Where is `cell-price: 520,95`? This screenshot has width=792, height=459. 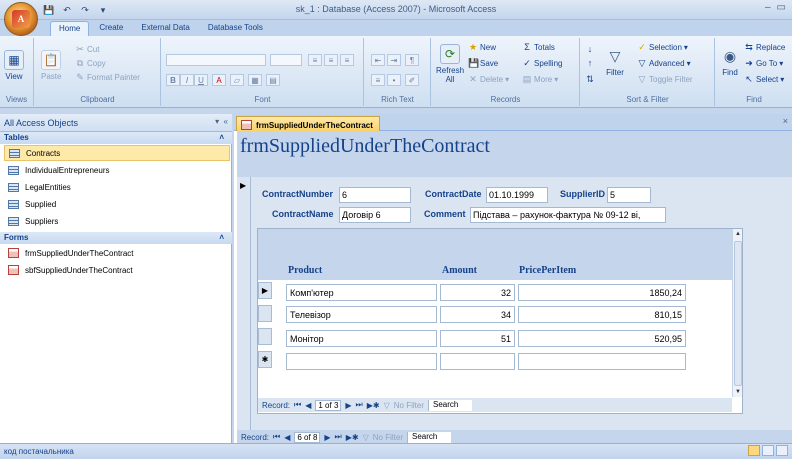 cell-price: 520,95 is located at coordinates (602, 338).